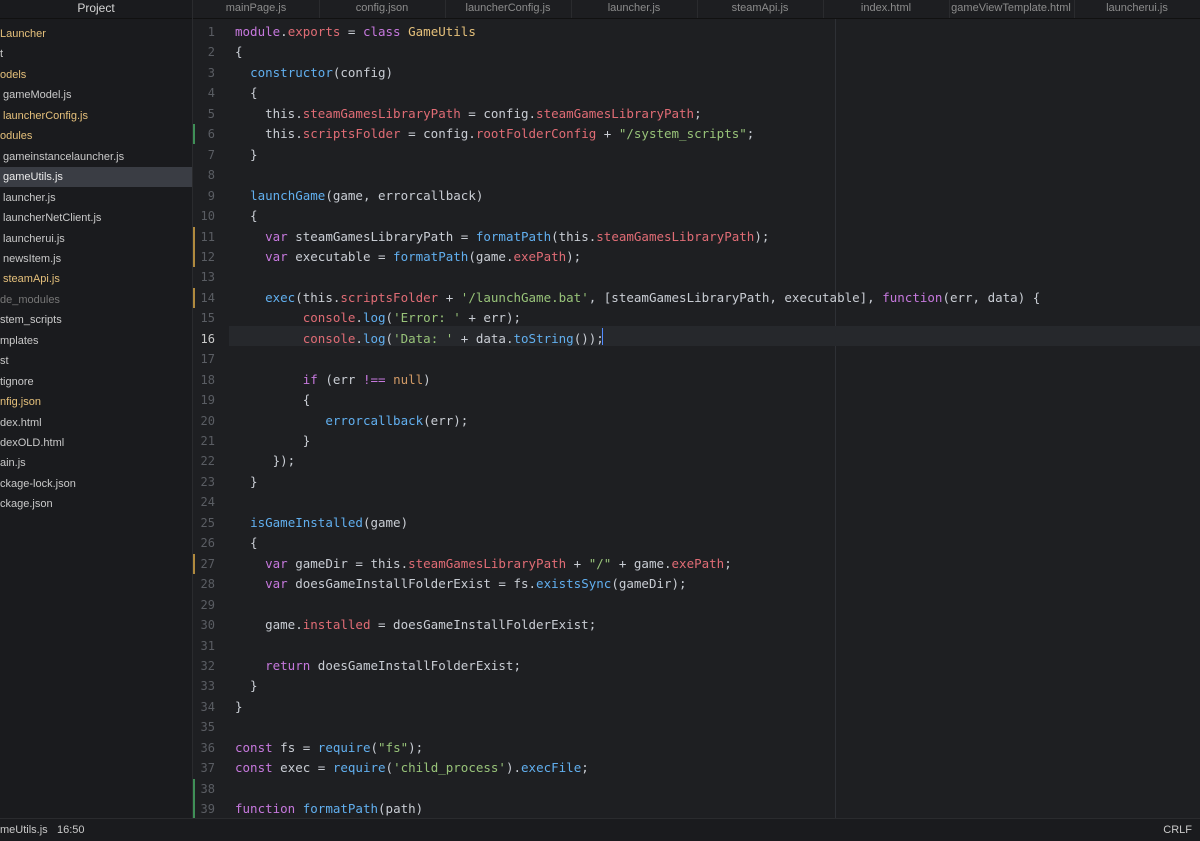 This screenshot has width=1200, height=841. Describe the element at coordinates (333, 378) in the screenshot. I see `code-line: if (err !== null)` at that location.